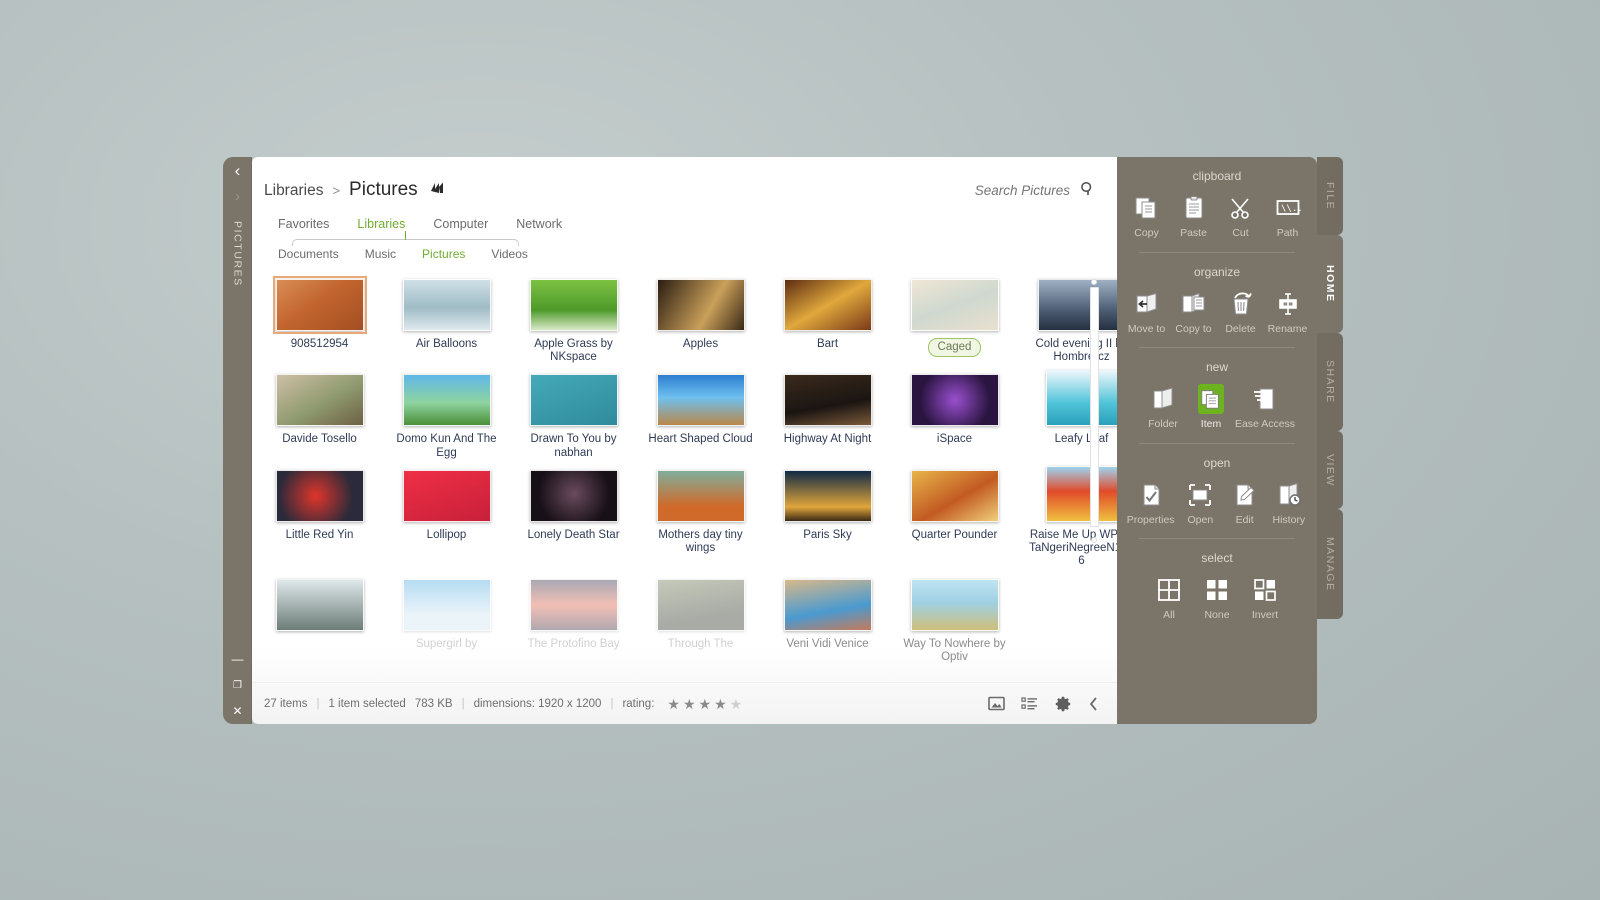 The width and height of the screenshot is (1600, 900). What do you see at coordinates (308, 254) in the screenshot?
I see `tab-documents: Documents` at bounding box center [308, 254].